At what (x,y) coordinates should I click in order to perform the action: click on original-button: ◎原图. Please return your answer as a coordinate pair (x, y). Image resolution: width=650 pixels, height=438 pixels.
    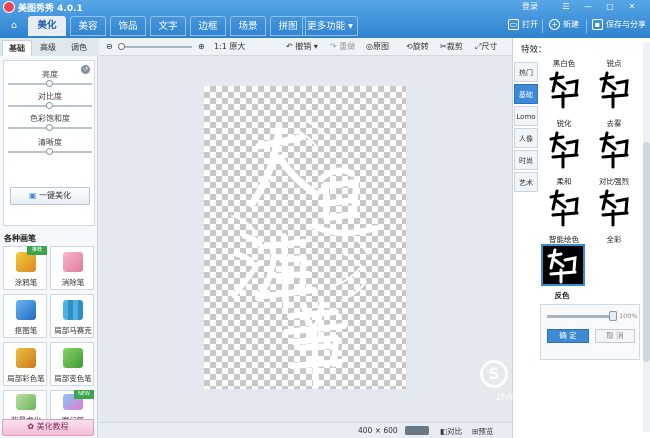
    Looking at the image, I should click on (377, 47).